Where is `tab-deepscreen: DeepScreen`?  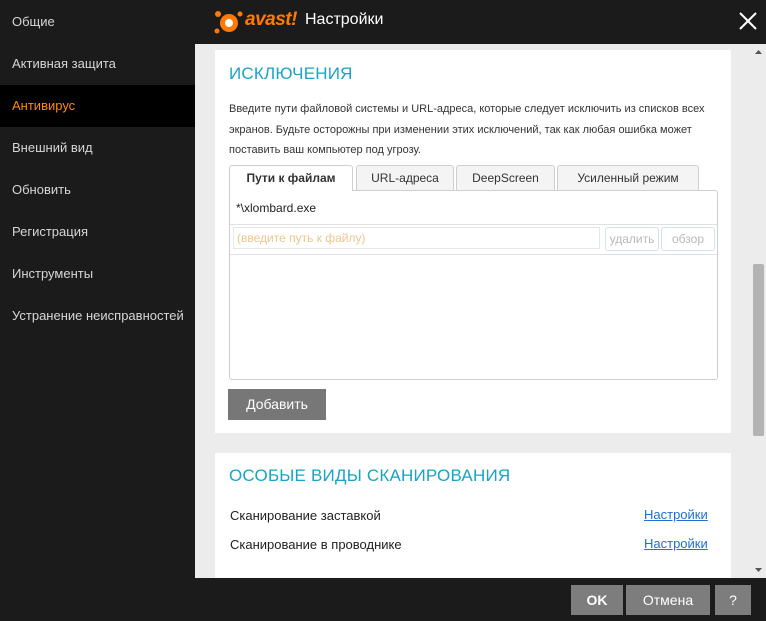 tab-deepscreen: DeepScreen is located at coordinates (505, 177).